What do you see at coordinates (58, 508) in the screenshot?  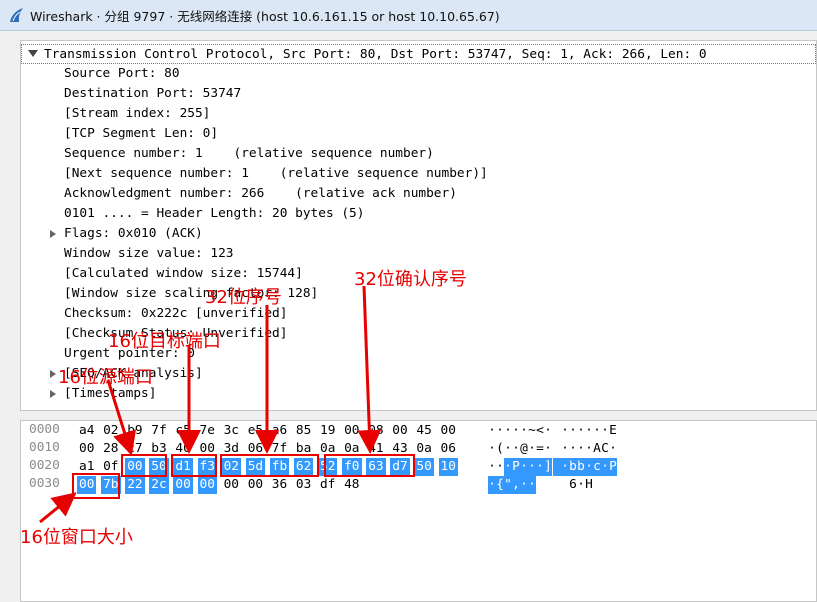 I see `window-arrow` at bounding box center [58, 508].